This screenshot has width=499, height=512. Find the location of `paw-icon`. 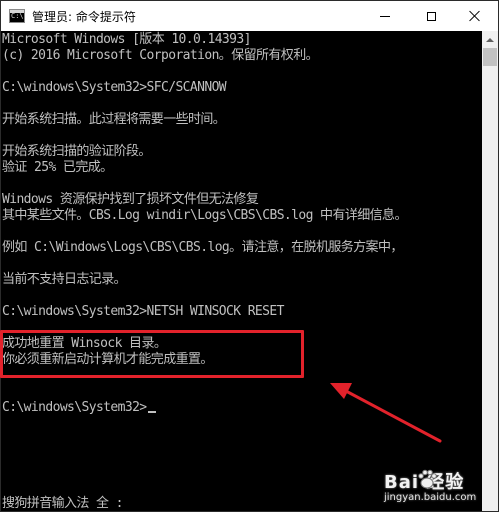

paw-icon is located at coordinates (427, 479).